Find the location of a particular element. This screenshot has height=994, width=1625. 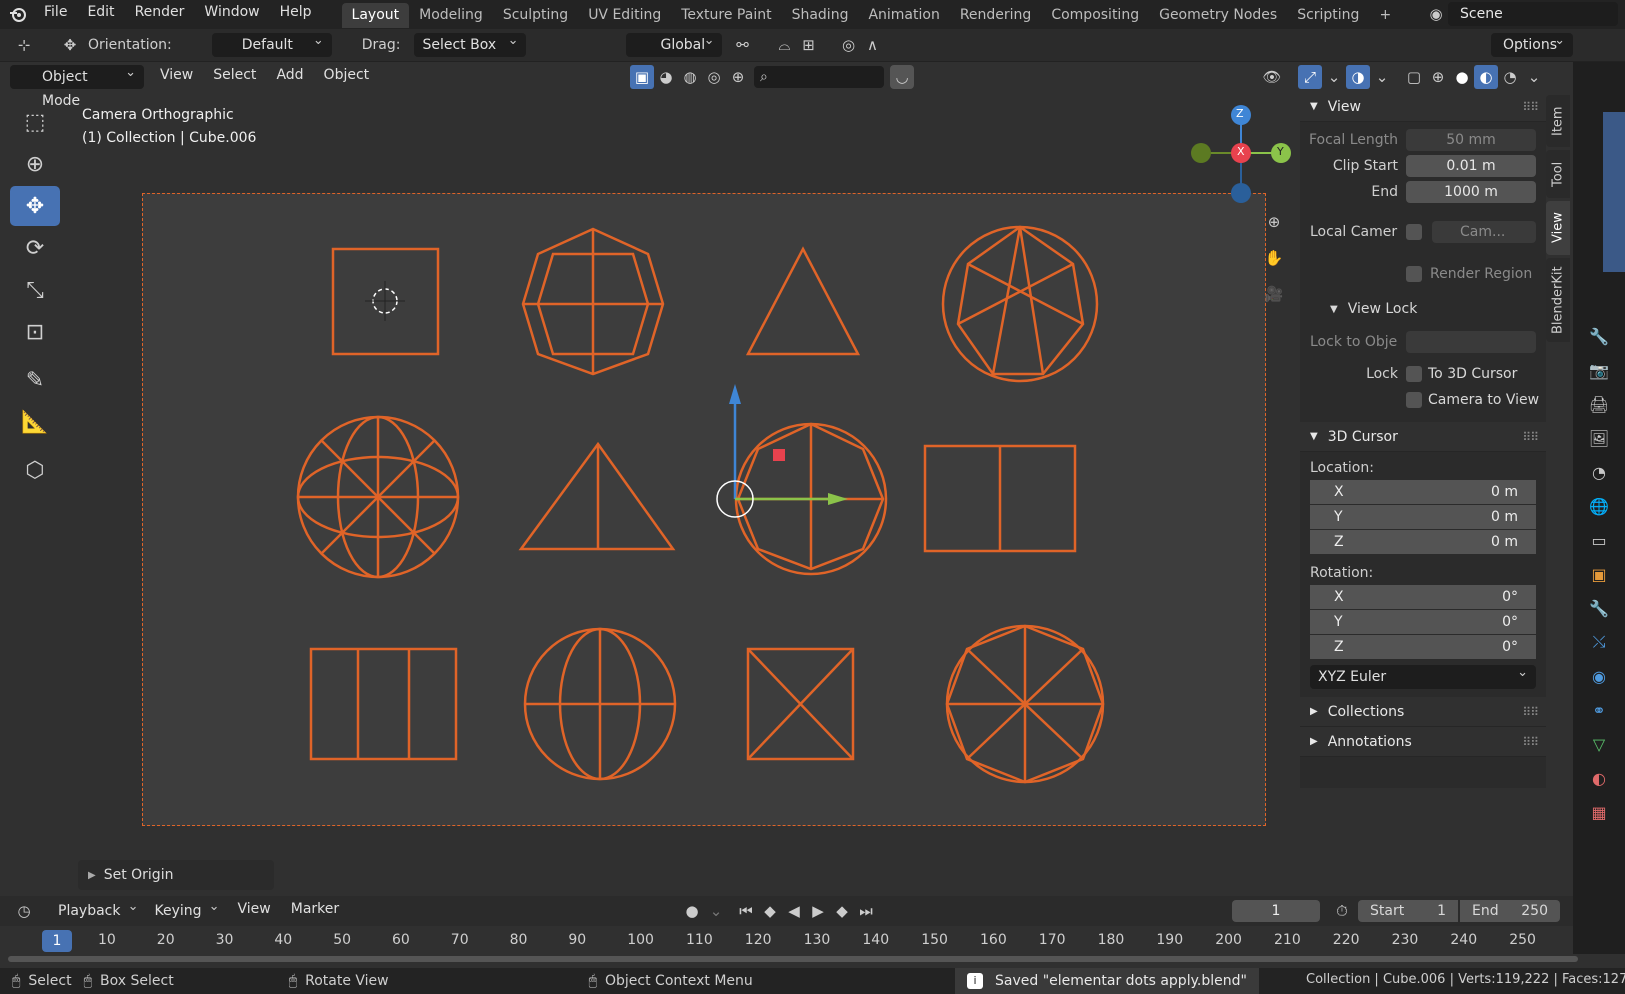

clip-start-field: 0.01 m is located at coordinates (1471, 166).